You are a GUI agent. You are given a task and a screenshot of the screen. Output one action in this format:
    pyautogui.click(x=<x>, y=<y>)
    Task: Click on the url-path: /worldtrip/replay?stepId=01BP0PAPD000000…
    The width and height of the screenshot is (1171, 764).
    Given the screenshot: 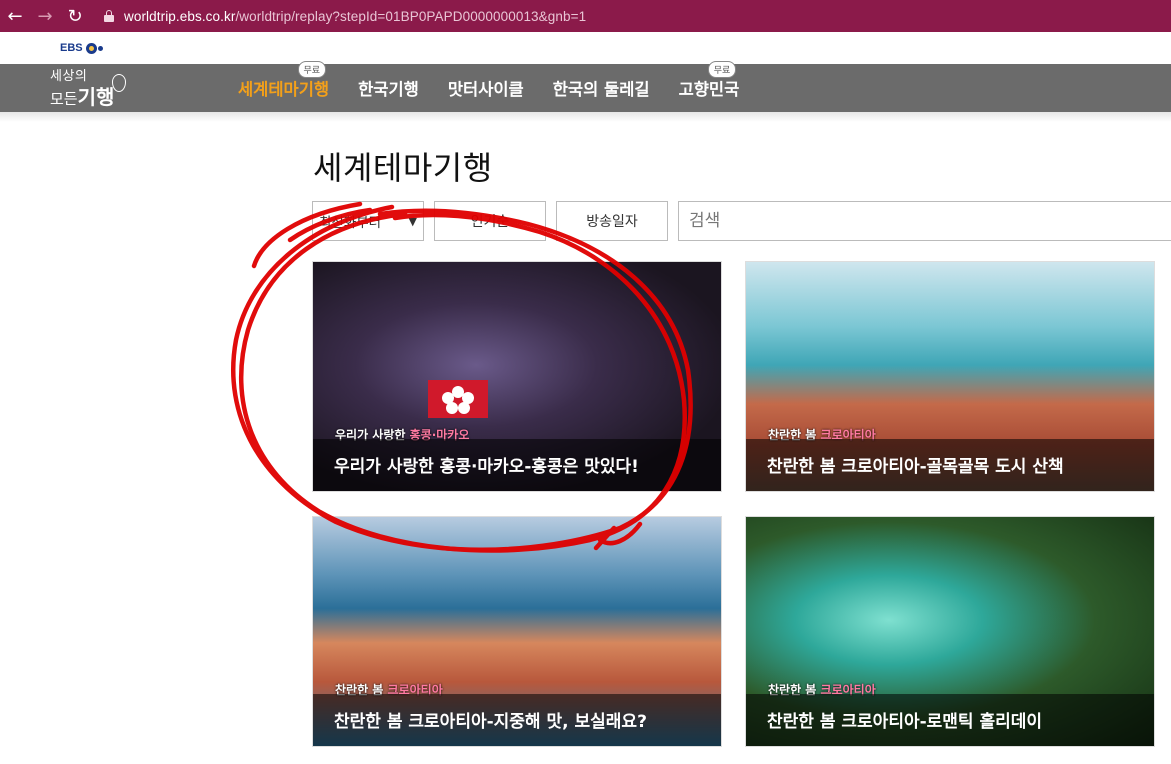 What is the action you would take?
    pyautogui.click(x=411, y=16)
    